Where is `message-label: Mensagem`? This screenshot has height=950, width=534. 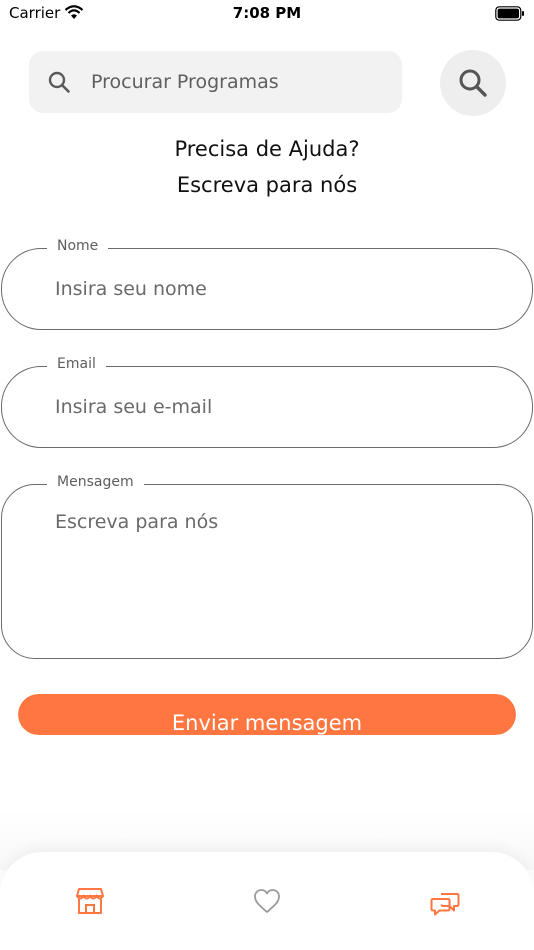
message-label: Mensagem is located at coordinates (95, 482).